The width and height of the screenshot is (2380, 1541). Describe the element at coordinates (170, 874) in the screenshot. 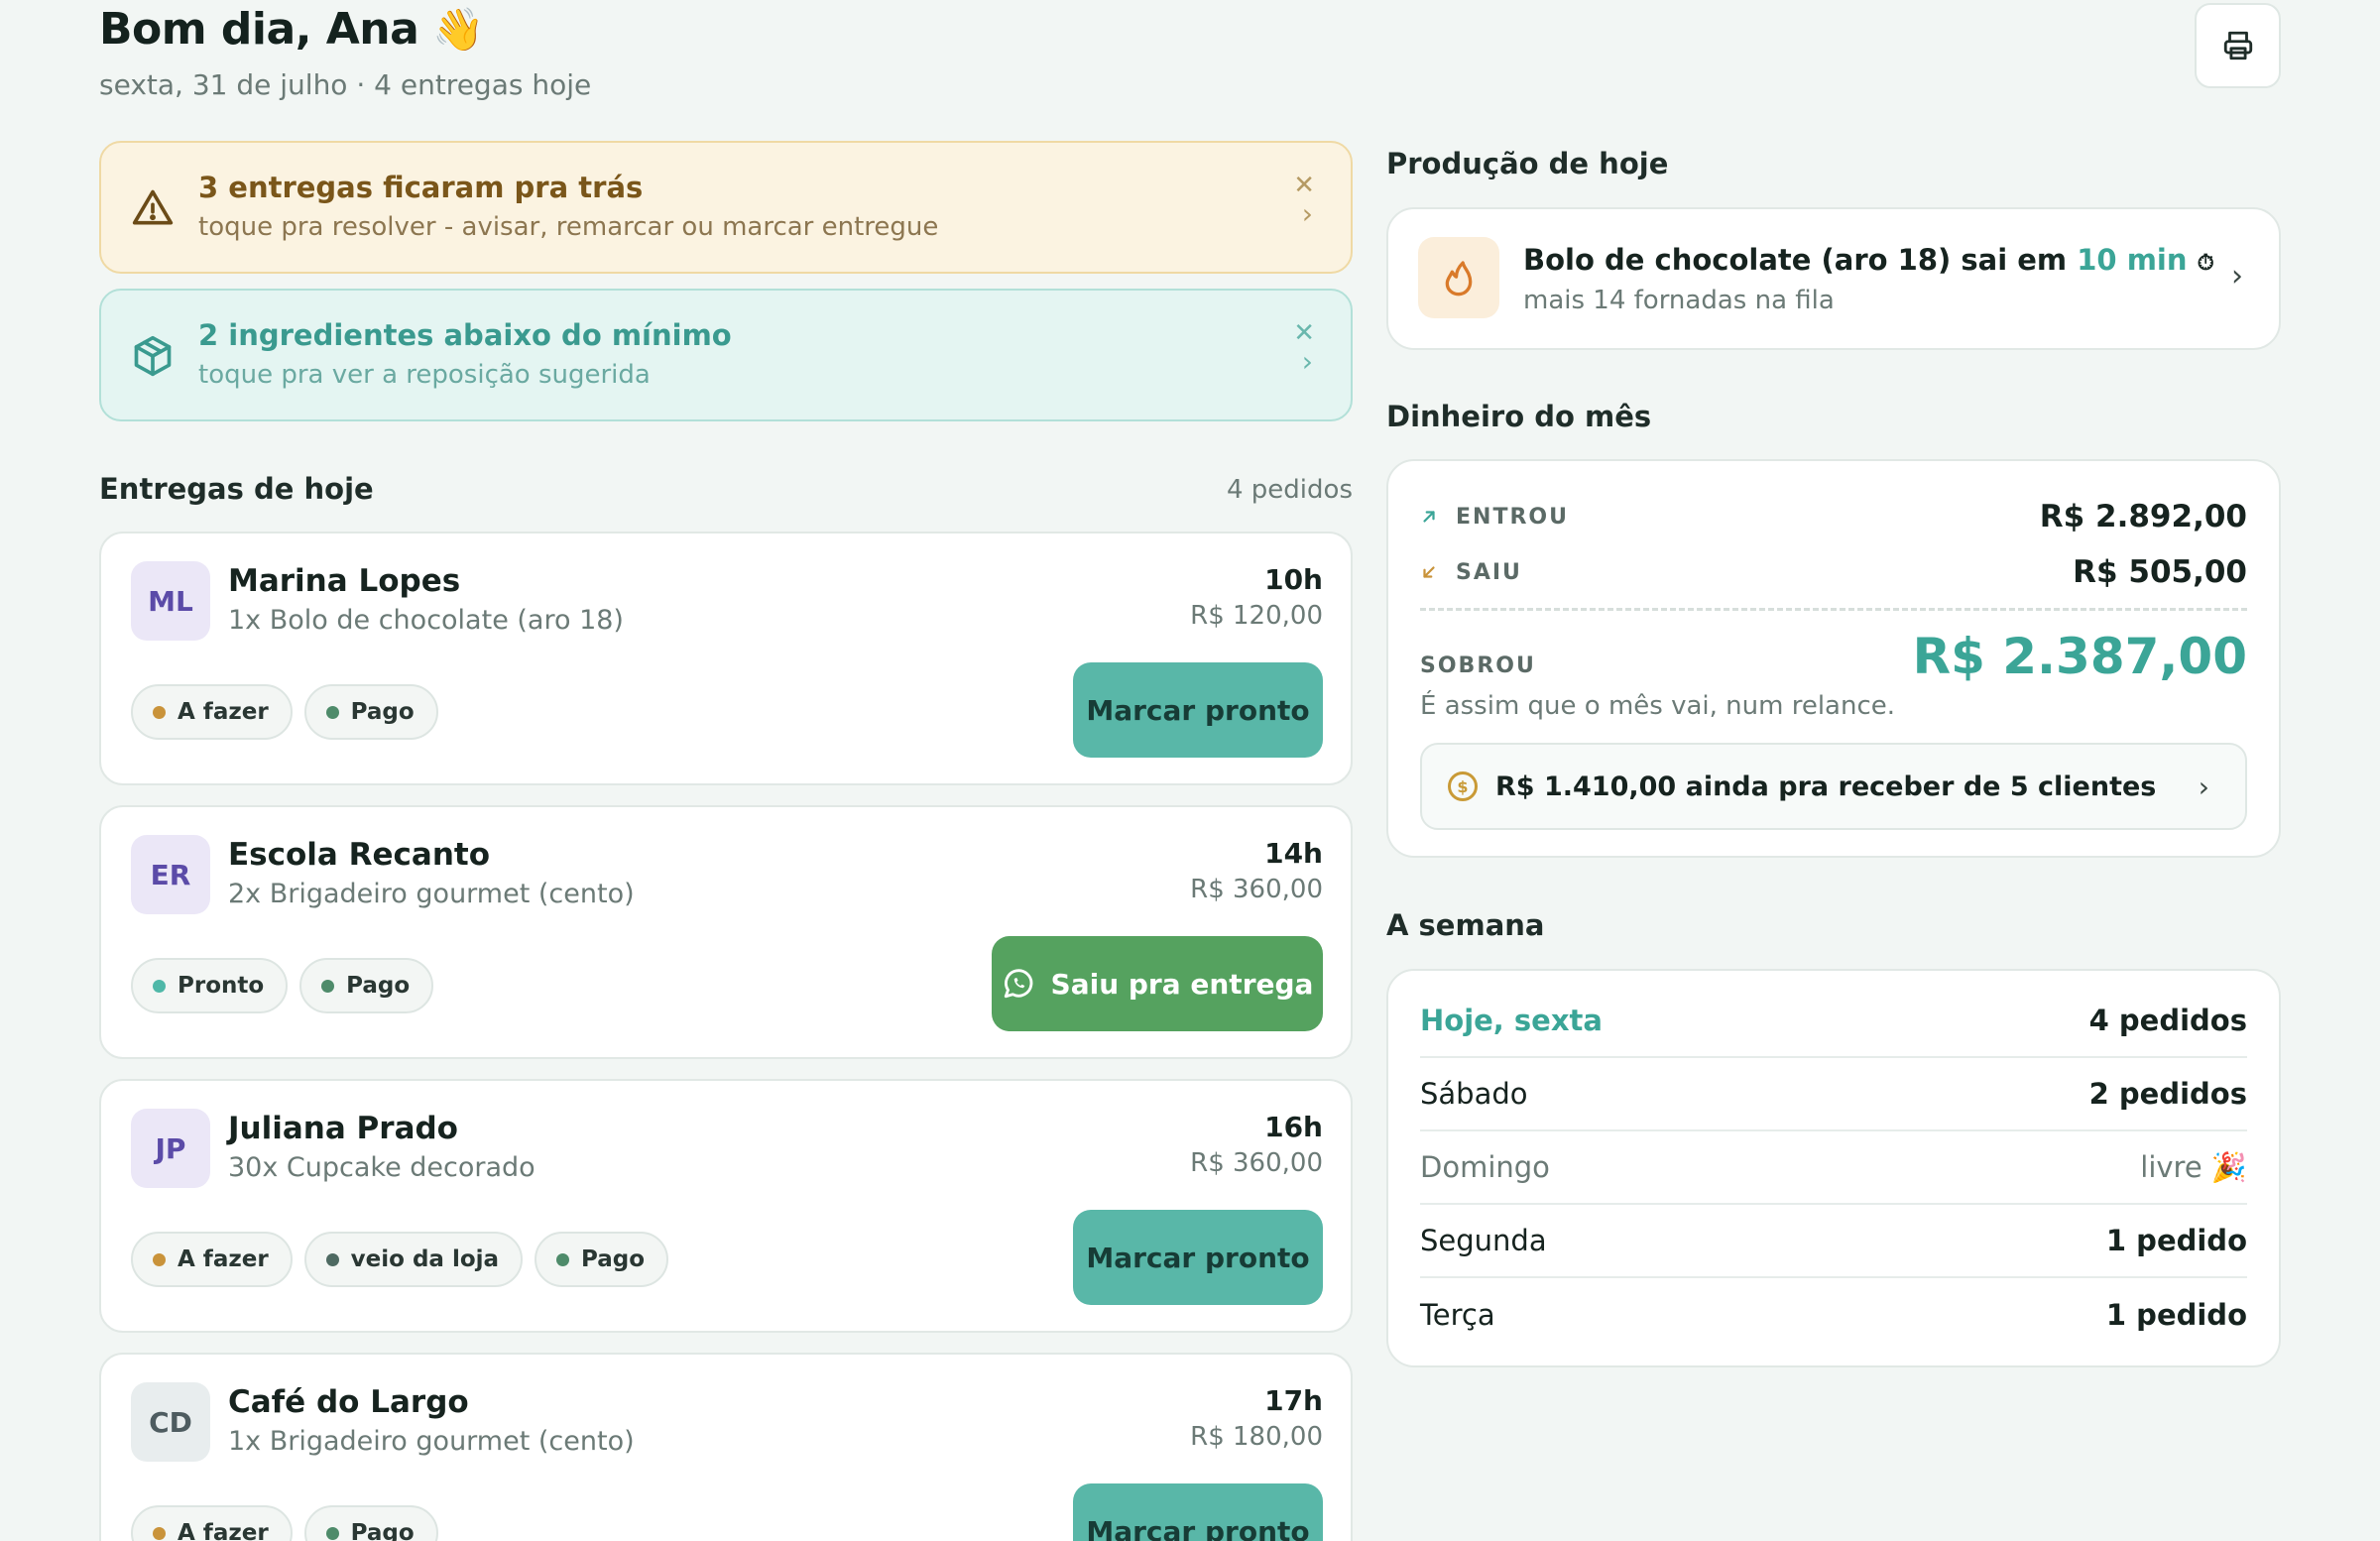

I see `avatar: ER` at that location.